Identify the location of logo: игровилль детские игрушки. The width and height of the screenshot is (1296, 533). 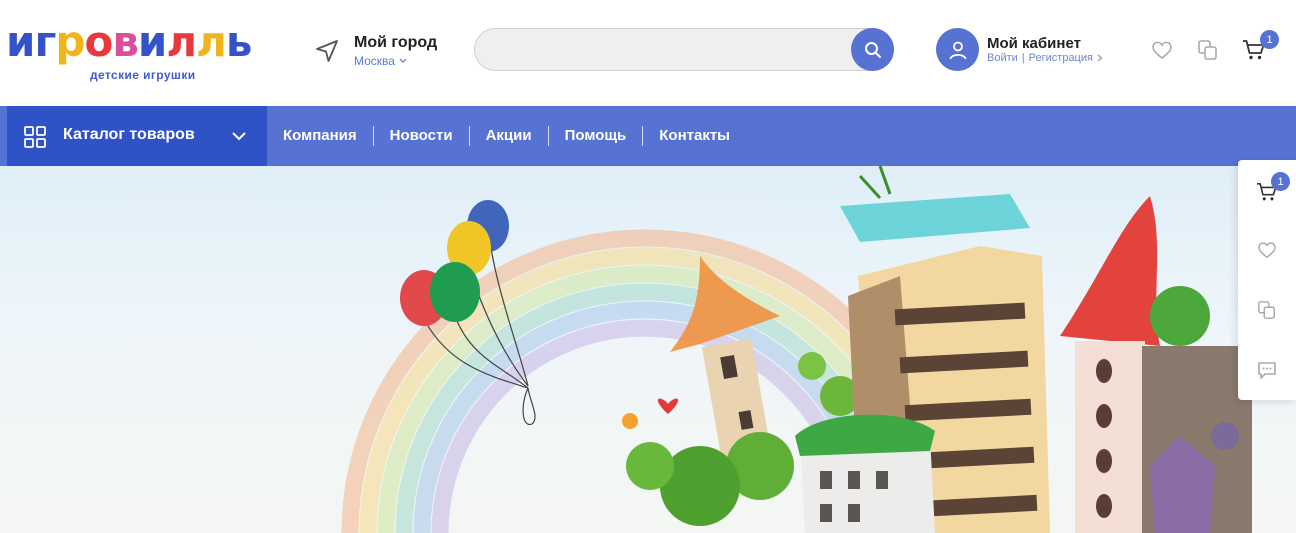
(148, 53).